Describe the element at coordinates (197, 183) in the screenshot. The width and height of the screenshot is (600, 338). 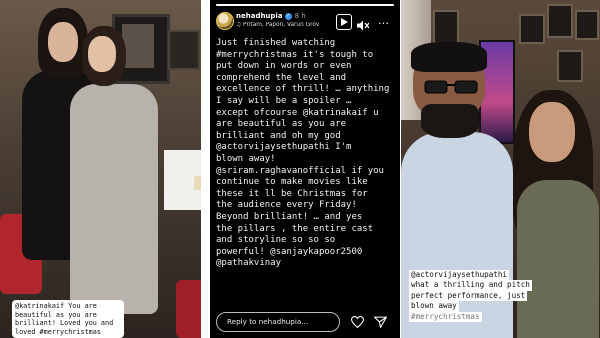
I see `cup` at that location.